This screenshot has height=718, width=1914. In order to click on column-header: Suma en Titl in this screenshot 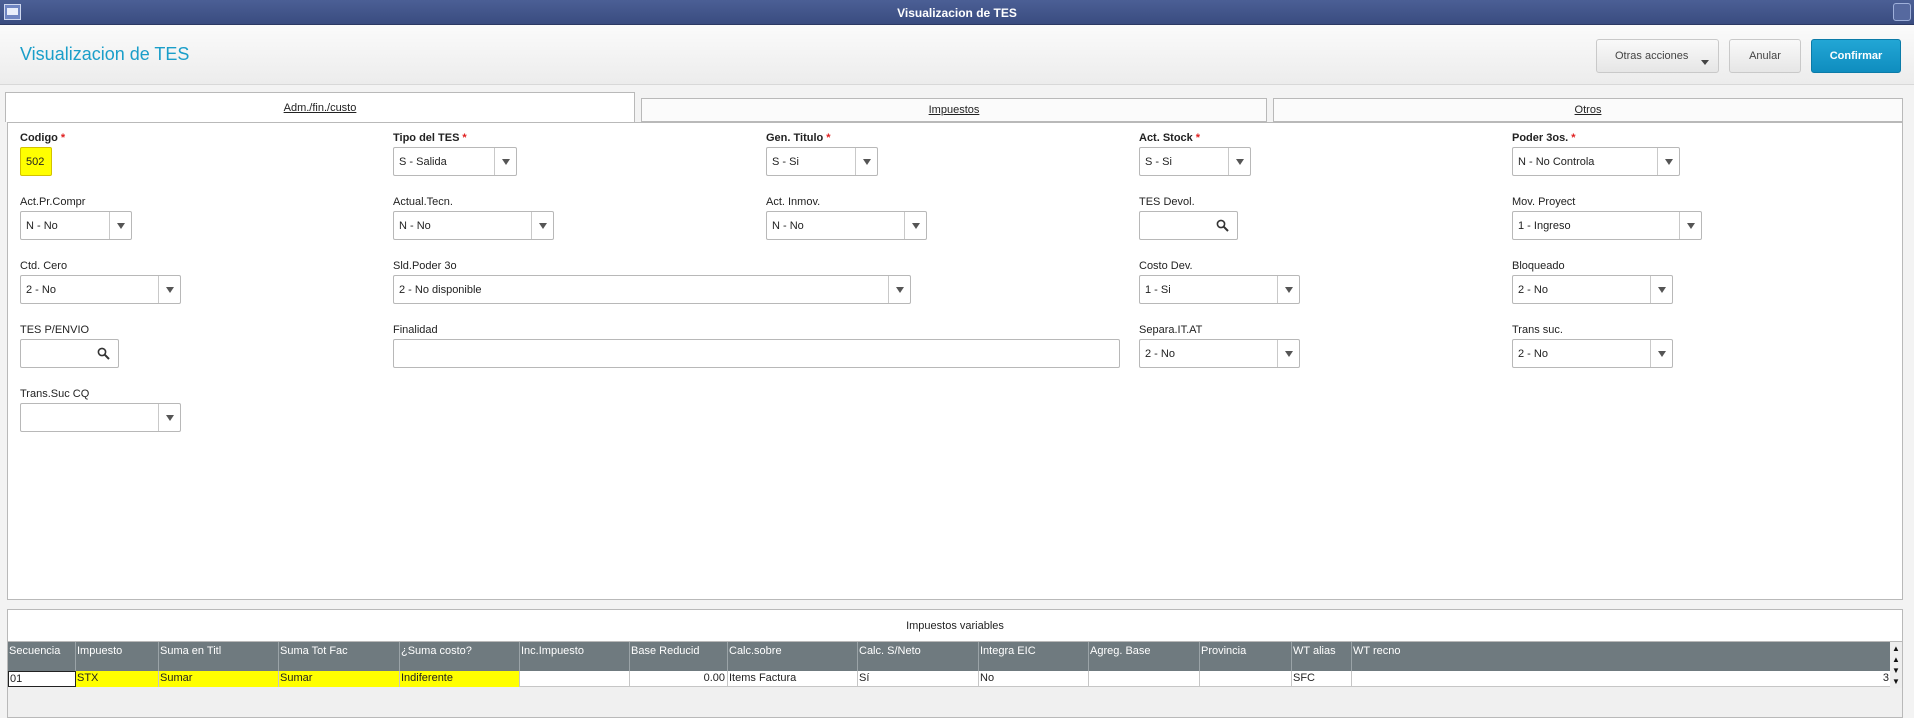, I will do `click(219, 656)`.